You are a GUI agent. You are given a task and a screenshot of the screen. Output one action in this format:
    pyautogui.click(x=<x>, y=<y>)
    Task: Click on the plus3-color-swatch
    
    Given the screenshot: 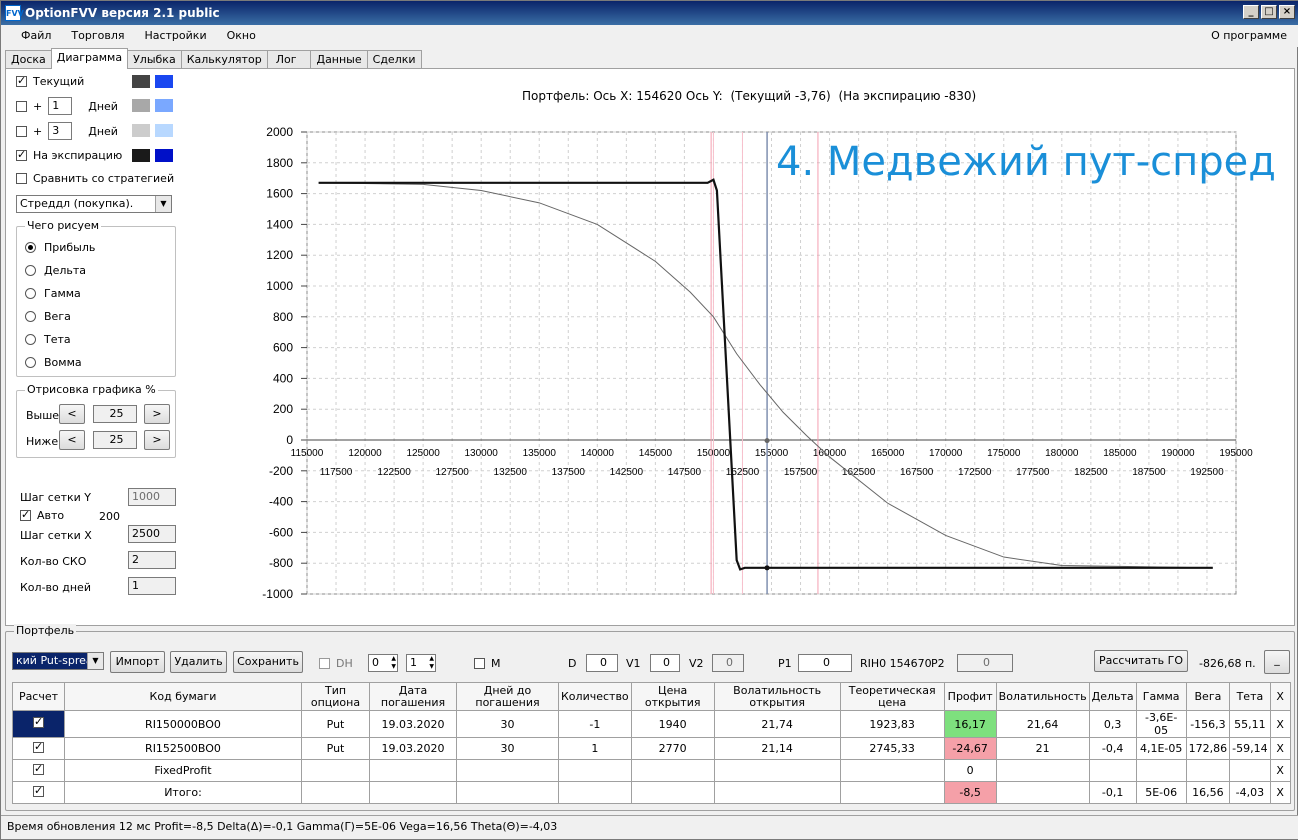 What is the action you would take?
    pyautogui.click(x=141, y=130)
    